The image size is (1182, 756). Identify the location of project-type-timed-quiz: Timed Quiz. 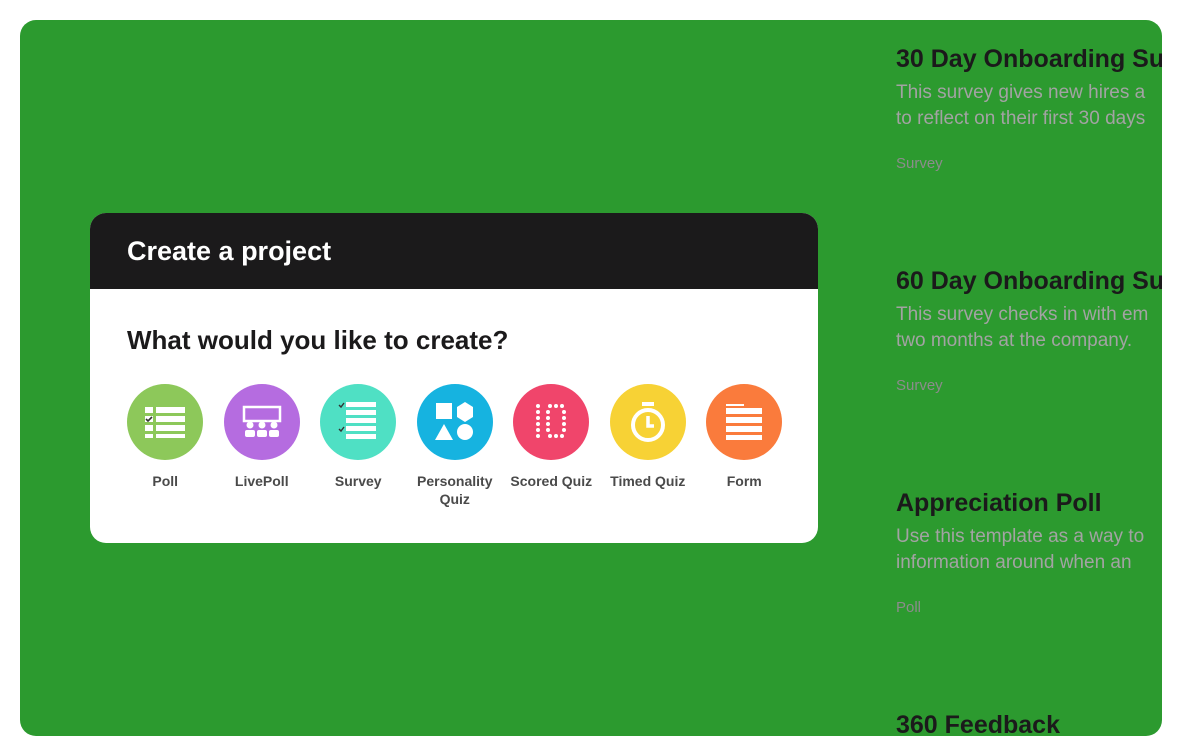
(648, 446).